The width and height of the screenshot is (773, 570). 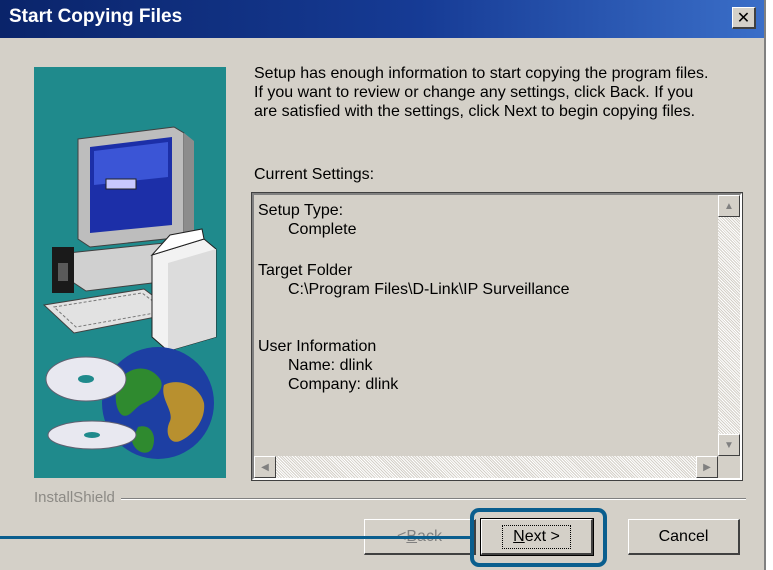 I want to click on close-icon: ✕, so click(x=743, y=18).